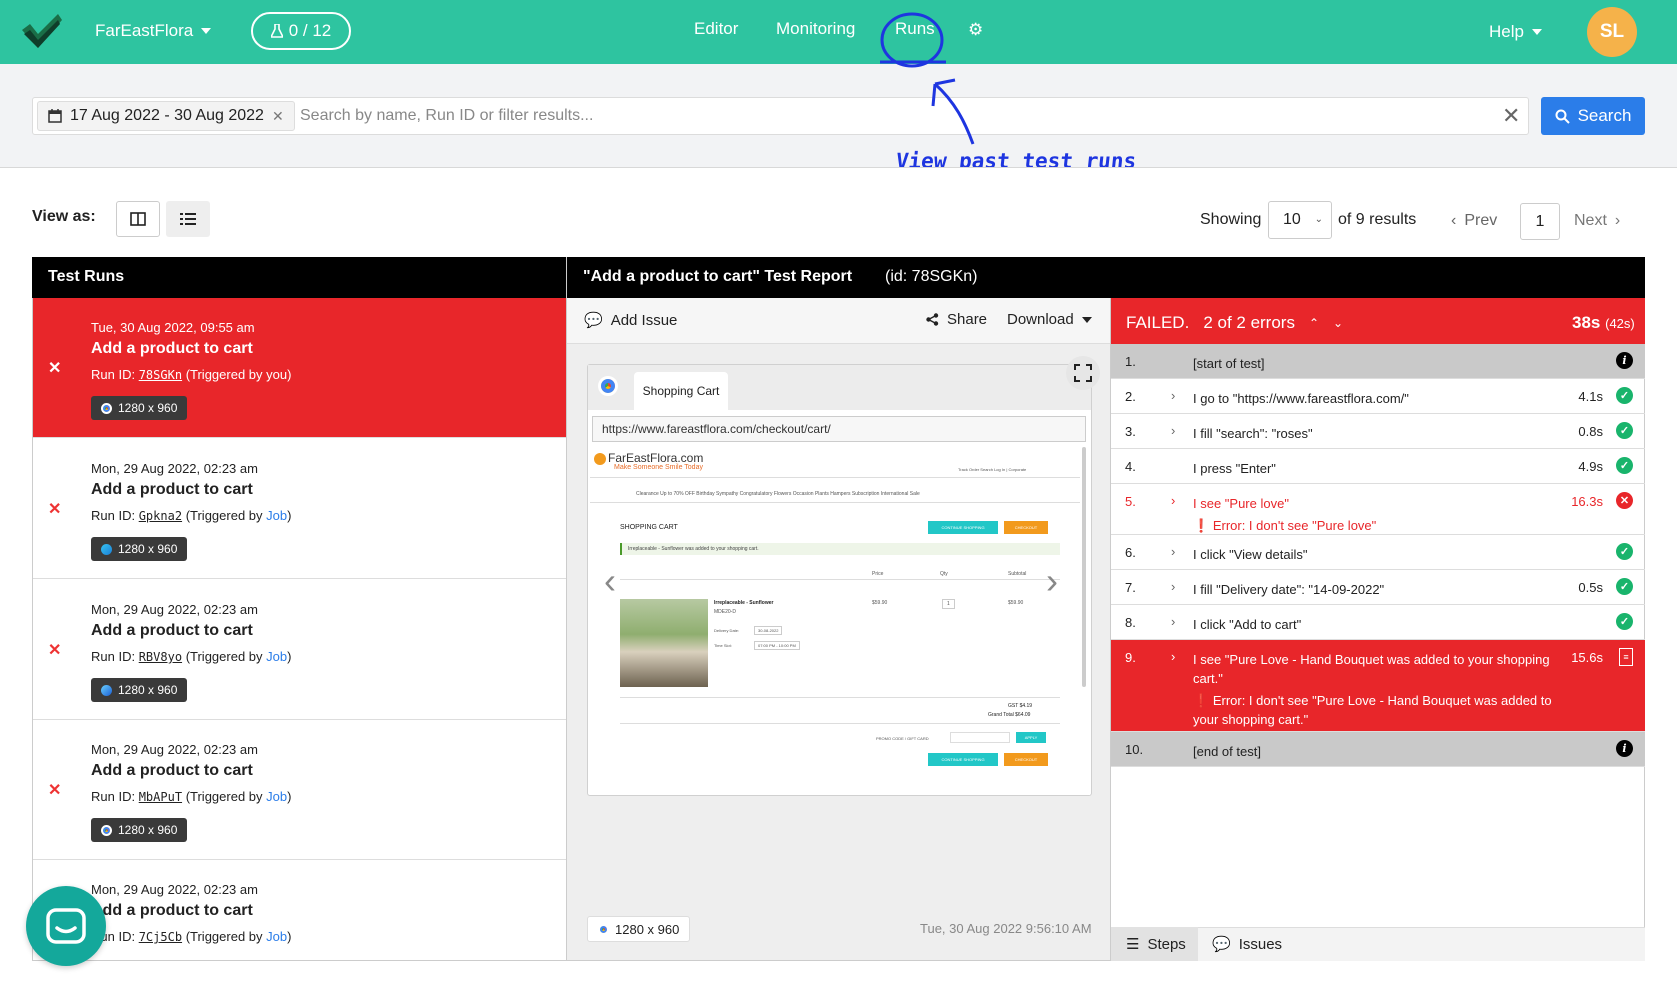  Describe the element at coordinates (64, 216) in the screenshot. I see `view-as-label: View as:` at that location.